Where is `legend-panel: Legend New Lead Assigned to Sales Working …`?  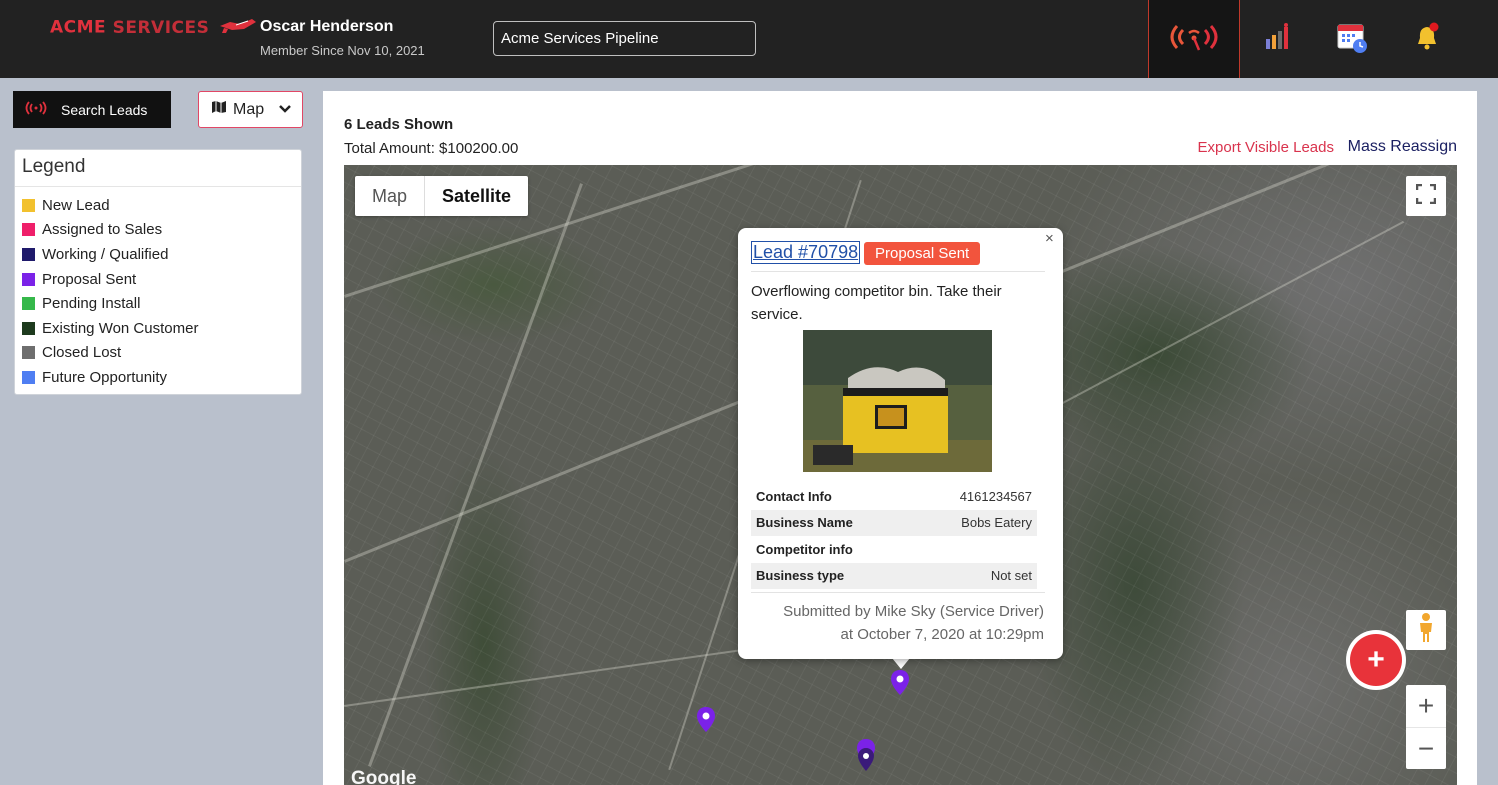
legend-panel: Legend New Lead Assigned to Sales Working … is located at coordinates (158, 272).